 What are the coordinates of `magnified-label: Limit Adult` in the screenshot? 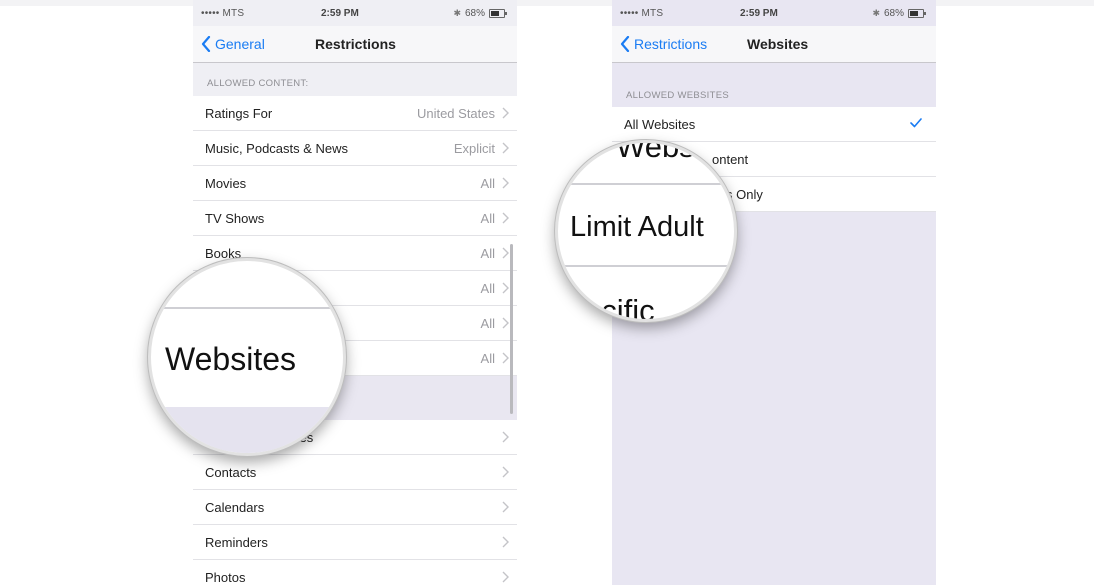 It's located at (637, 227).